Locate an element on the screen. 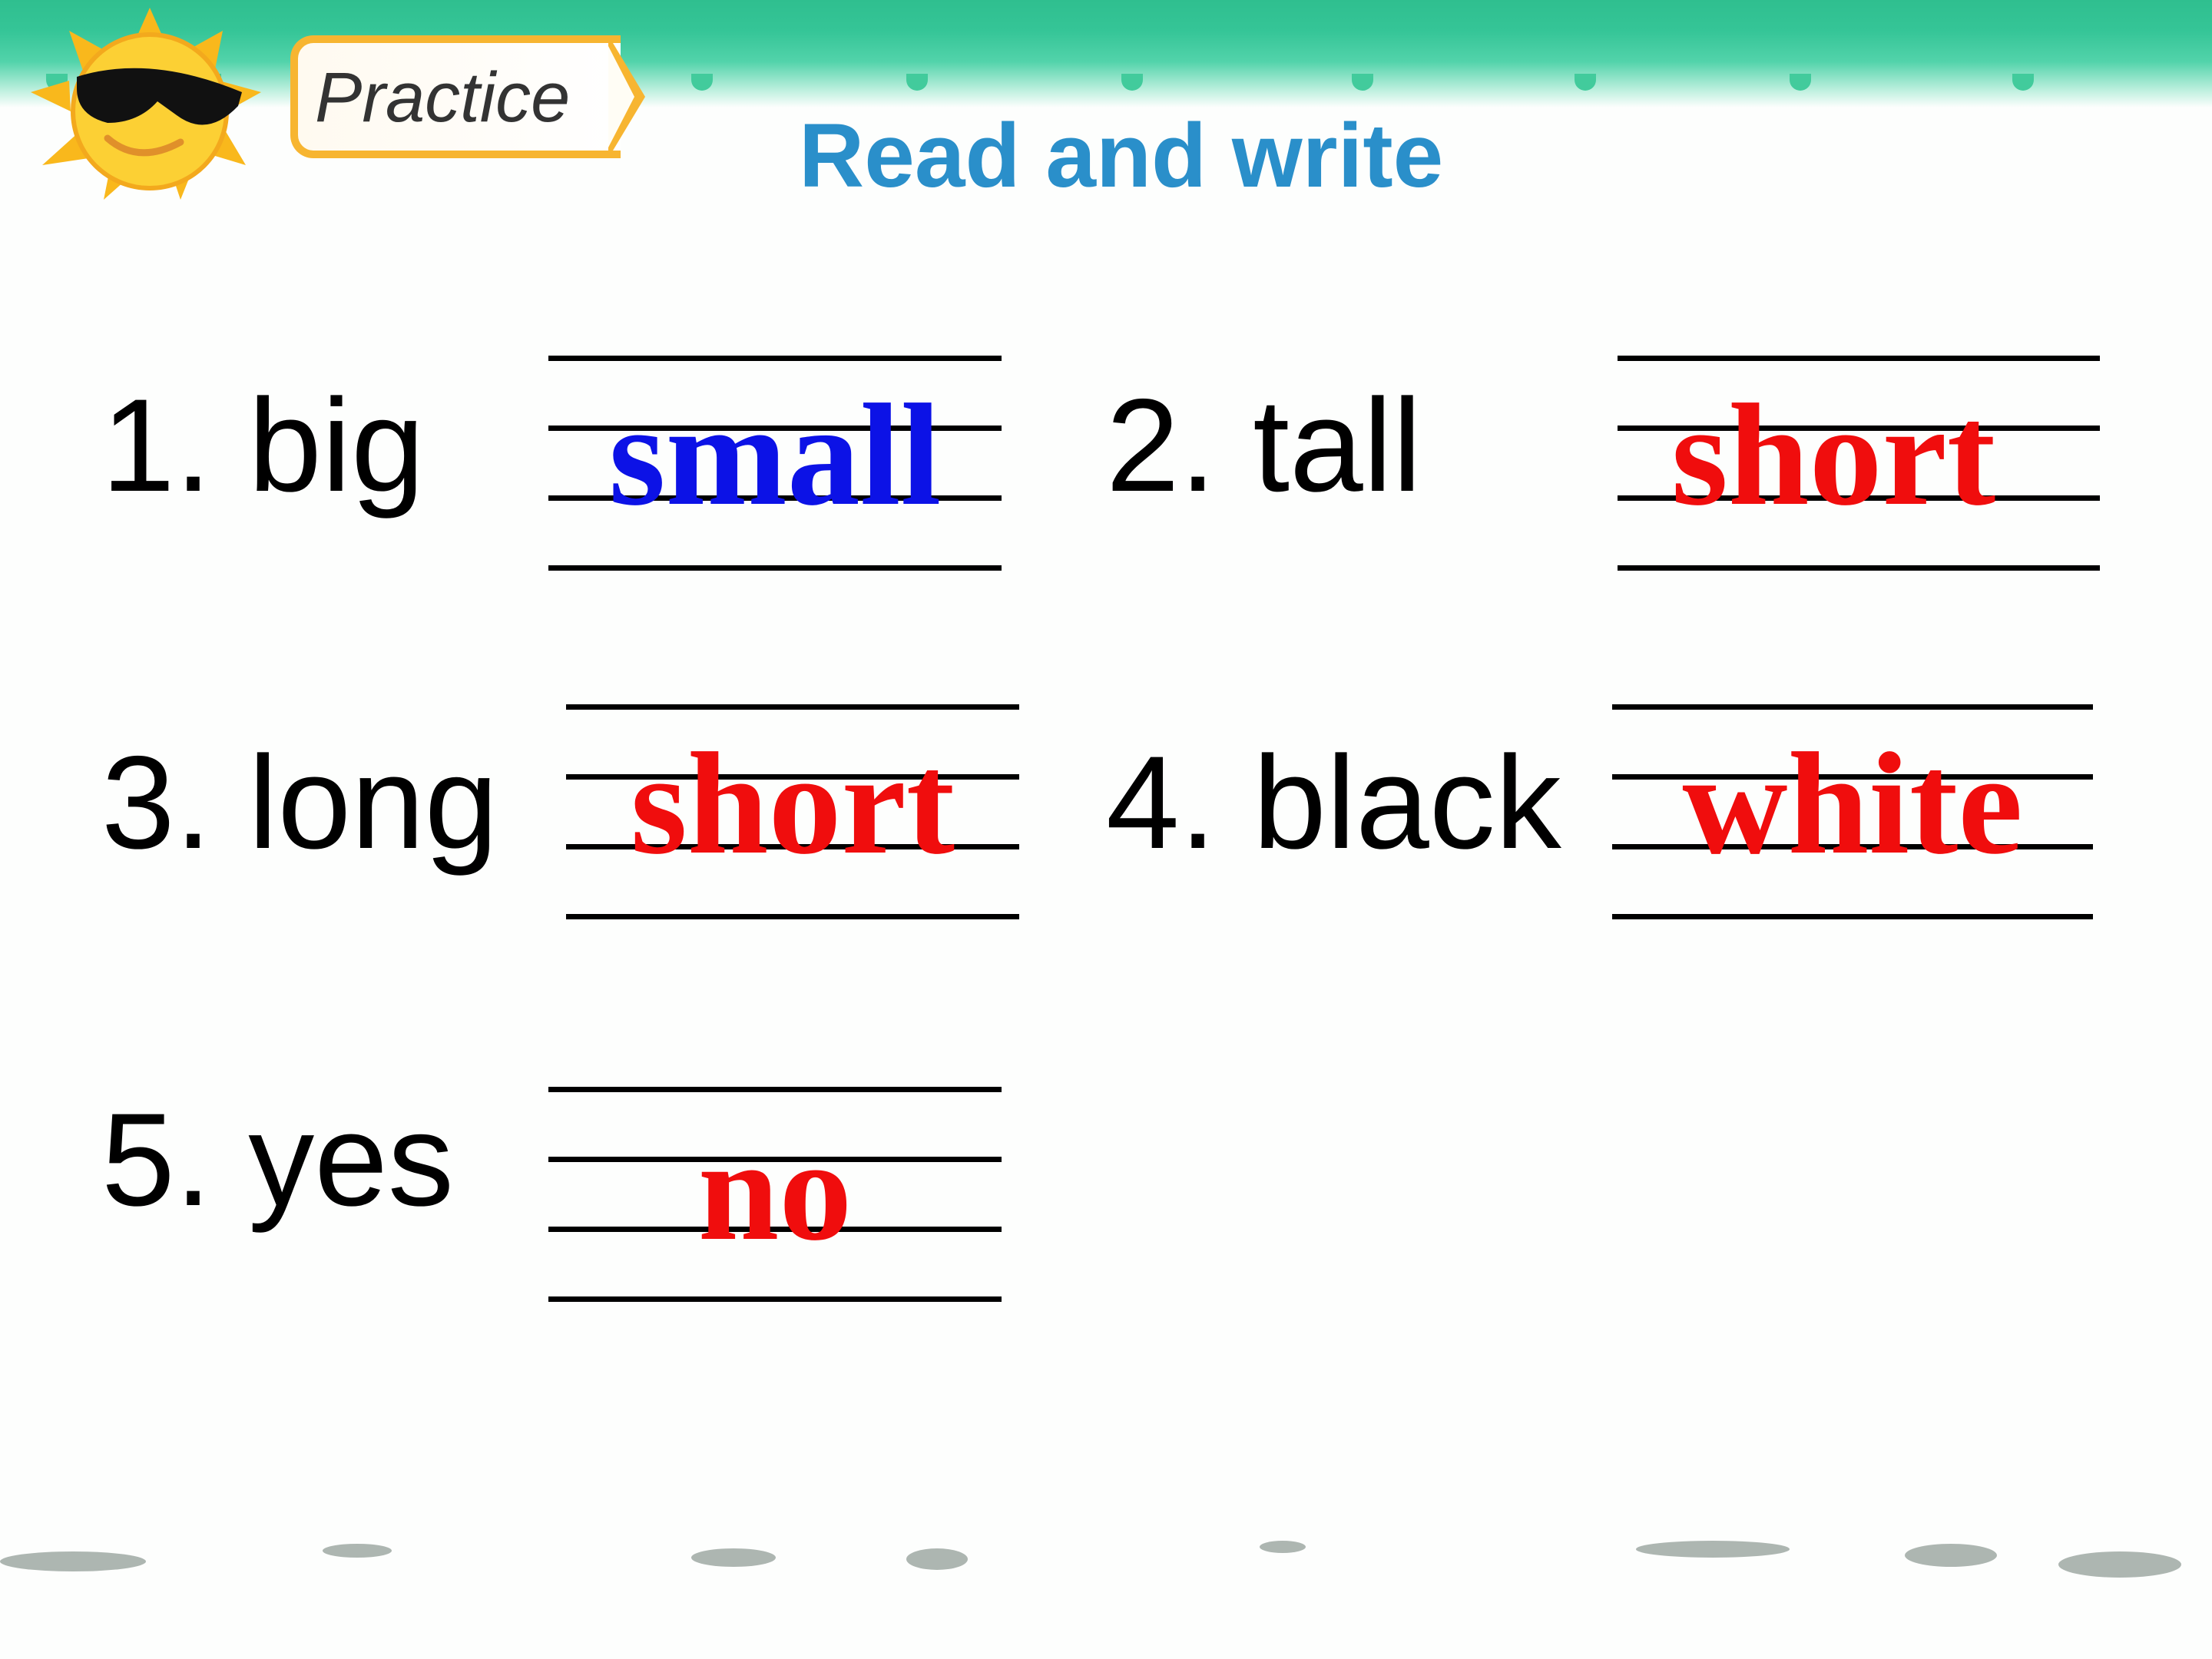 The height and width of the screenshot is (1659, 2212). exercise-1-answer: small is located at coordinates (775, 456).